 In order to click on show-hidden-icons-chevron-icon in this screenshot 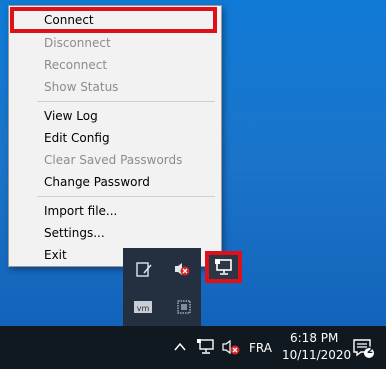, I will do `click(180, 347)`.